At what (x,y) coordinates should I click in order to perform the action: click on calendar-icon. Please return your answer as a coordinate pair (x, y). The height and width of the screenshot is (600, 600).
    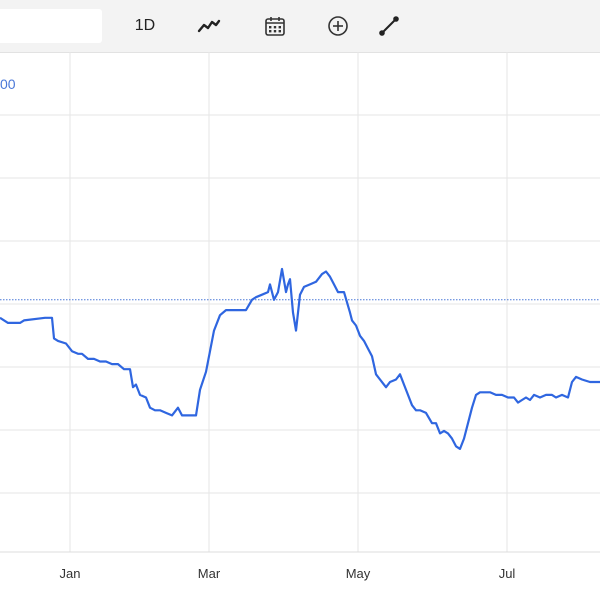
    Looking at the image, I should click on (275, 26).